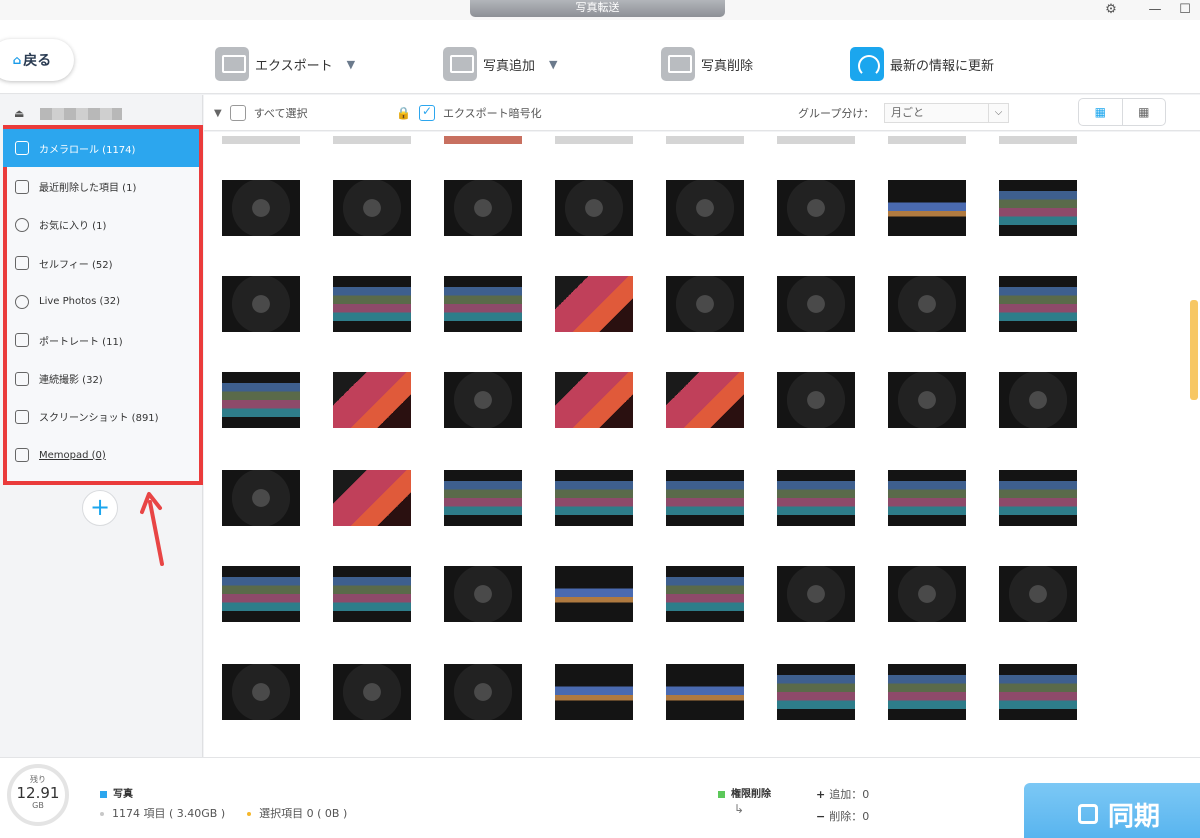  I want to click on sidebar-item-live-photos: Live Photos (32), so click(103, 302).